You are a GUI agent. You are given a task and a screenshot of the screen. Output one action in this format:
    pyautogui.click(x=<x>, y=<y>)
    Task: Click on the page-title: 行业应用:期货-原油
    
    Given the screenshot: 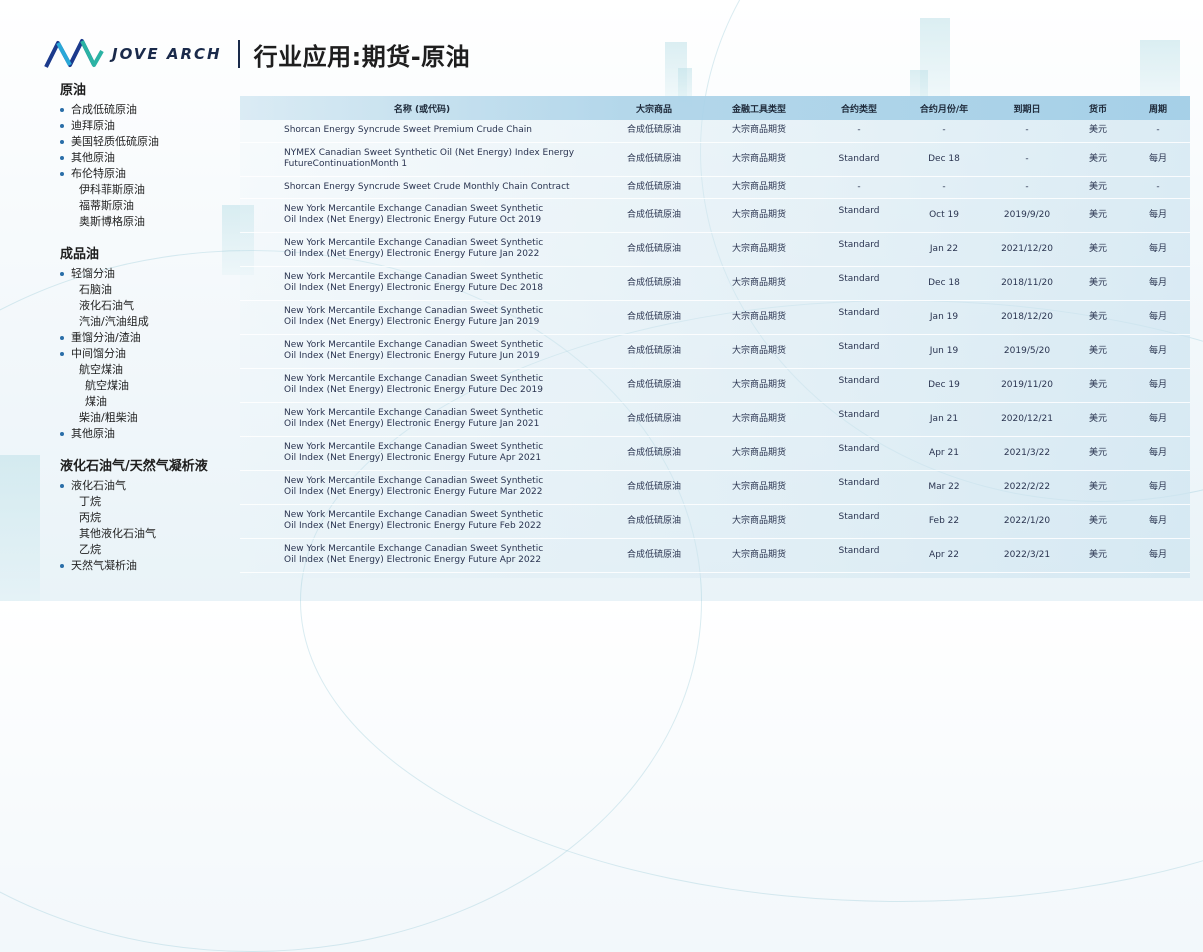 What is the action you would take?
    pyautogui.click(x=362, y=56)
    